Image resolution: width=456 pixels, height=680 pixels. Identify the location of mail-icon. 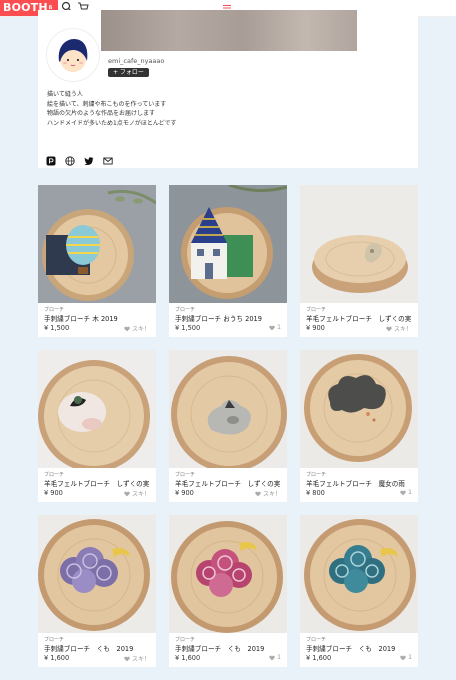
(108, 158).